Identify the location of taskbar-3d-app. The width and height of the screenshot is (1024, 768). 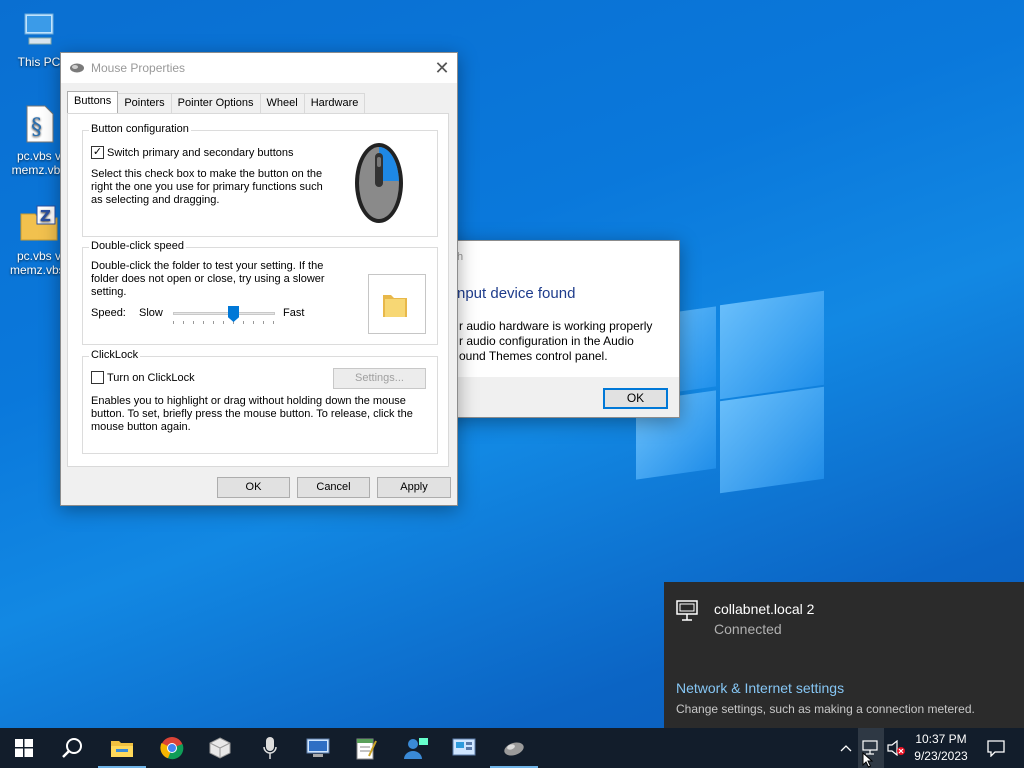
(220, 748).